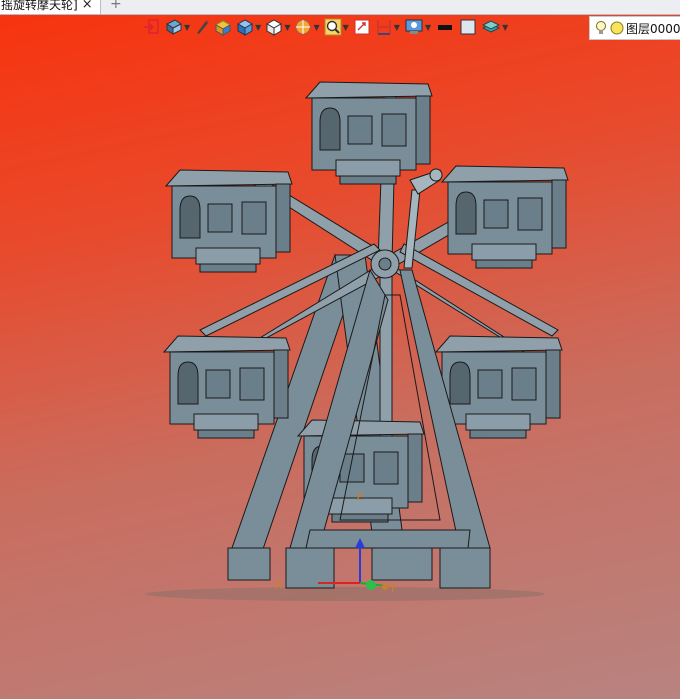 Image resolution: width=680 pixels, height=699 pixels. I want to click on cabin-upper-right, so click(505, 217).